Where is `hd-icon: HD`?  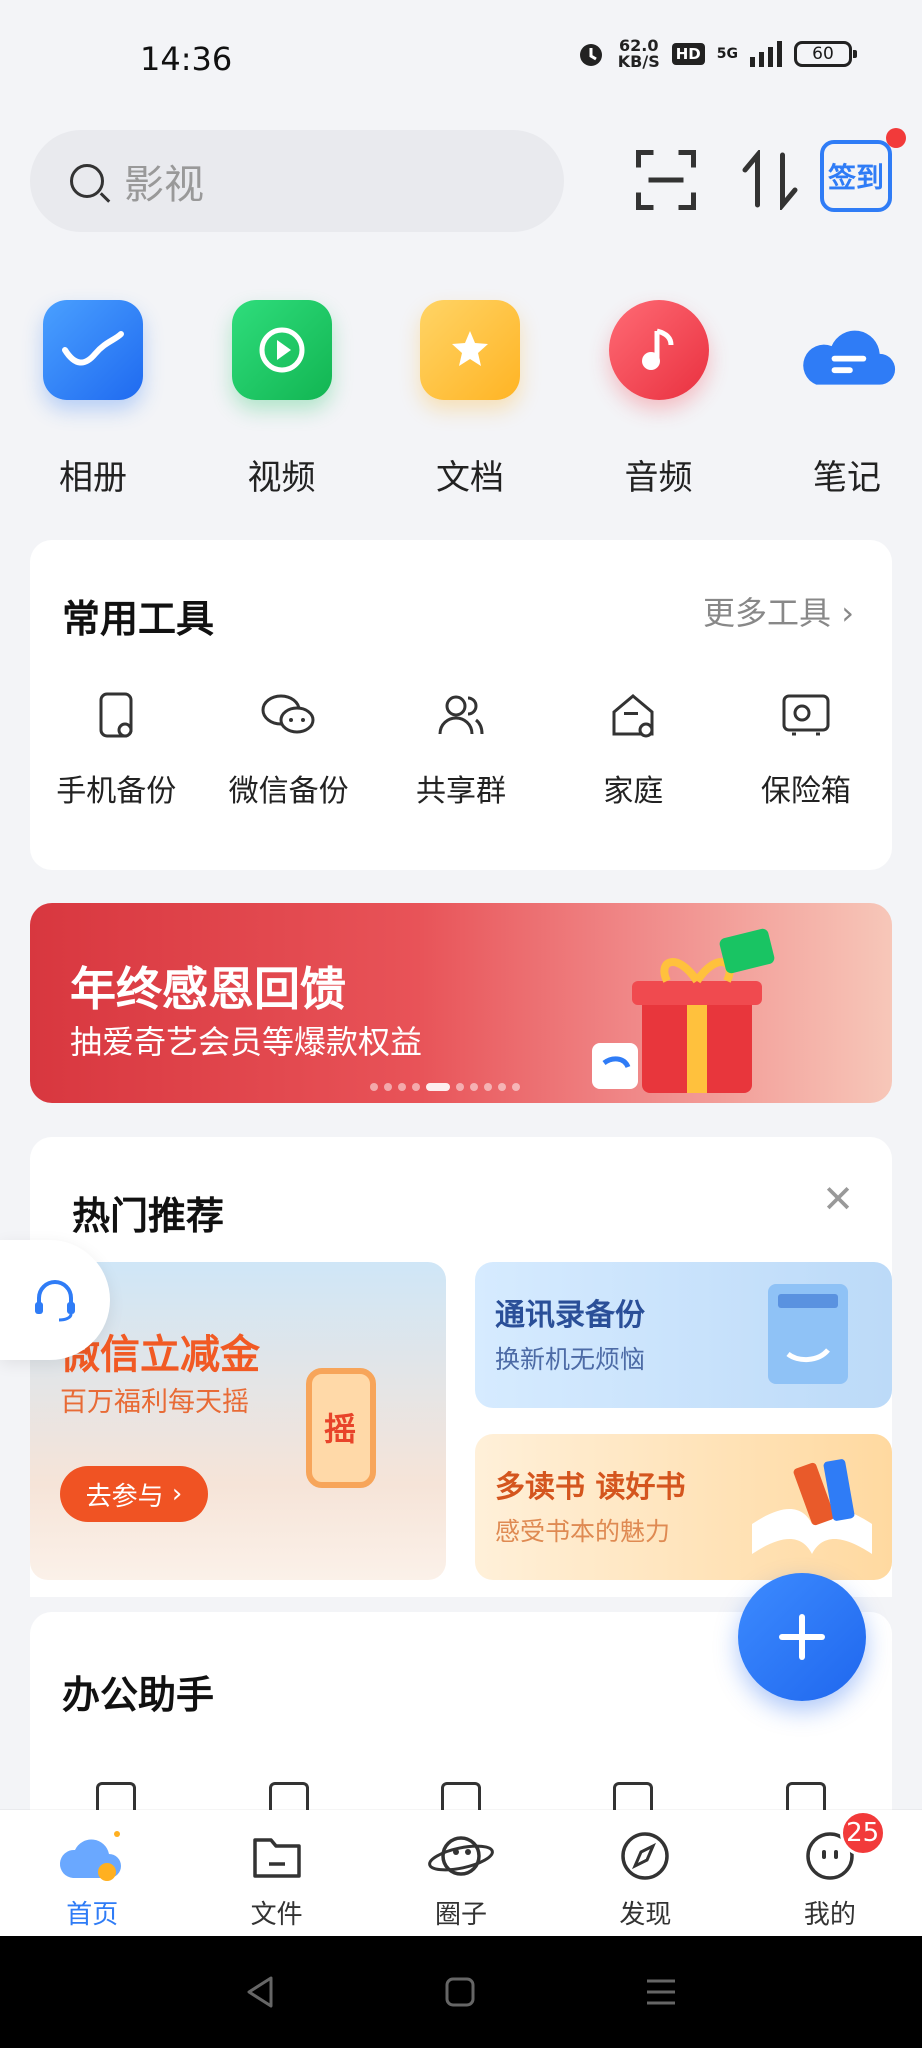
hd-icon: HD is located at coordinates (688, 54).